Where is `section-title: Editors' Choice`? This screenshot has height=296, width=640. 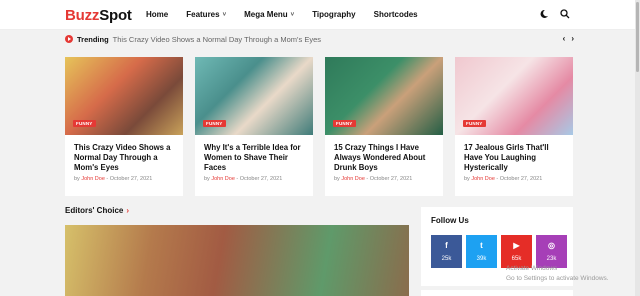 section-title: Editors' Choice is located at coordinates (94, 210).